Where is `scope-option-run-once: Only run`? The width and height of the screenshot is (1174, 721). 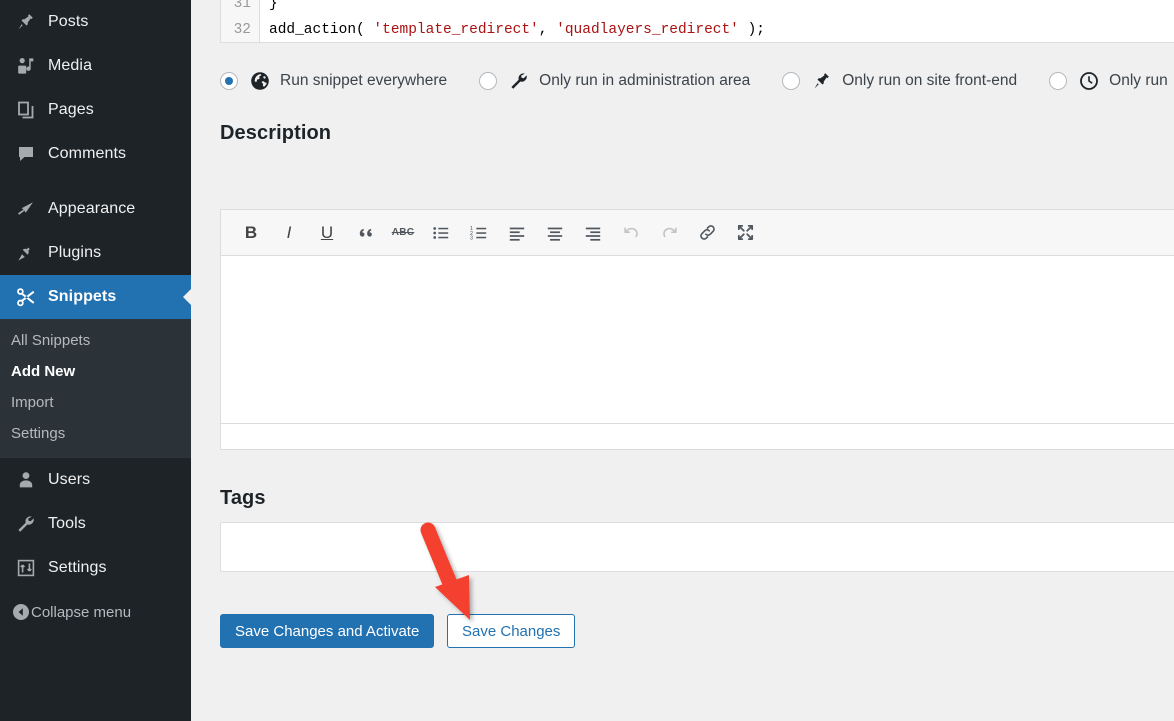 scope-option-run-once: Only run is located at coordinates (1108, 81).